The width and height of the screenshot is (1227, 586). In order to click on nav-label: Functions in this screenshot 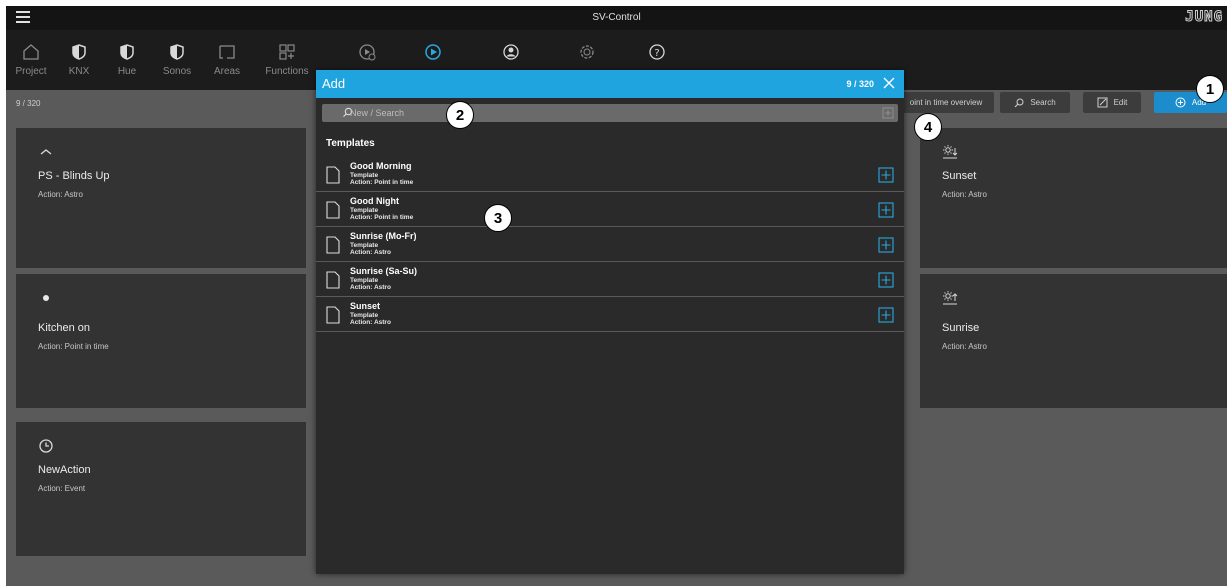, I will do `click(287, 71)`.